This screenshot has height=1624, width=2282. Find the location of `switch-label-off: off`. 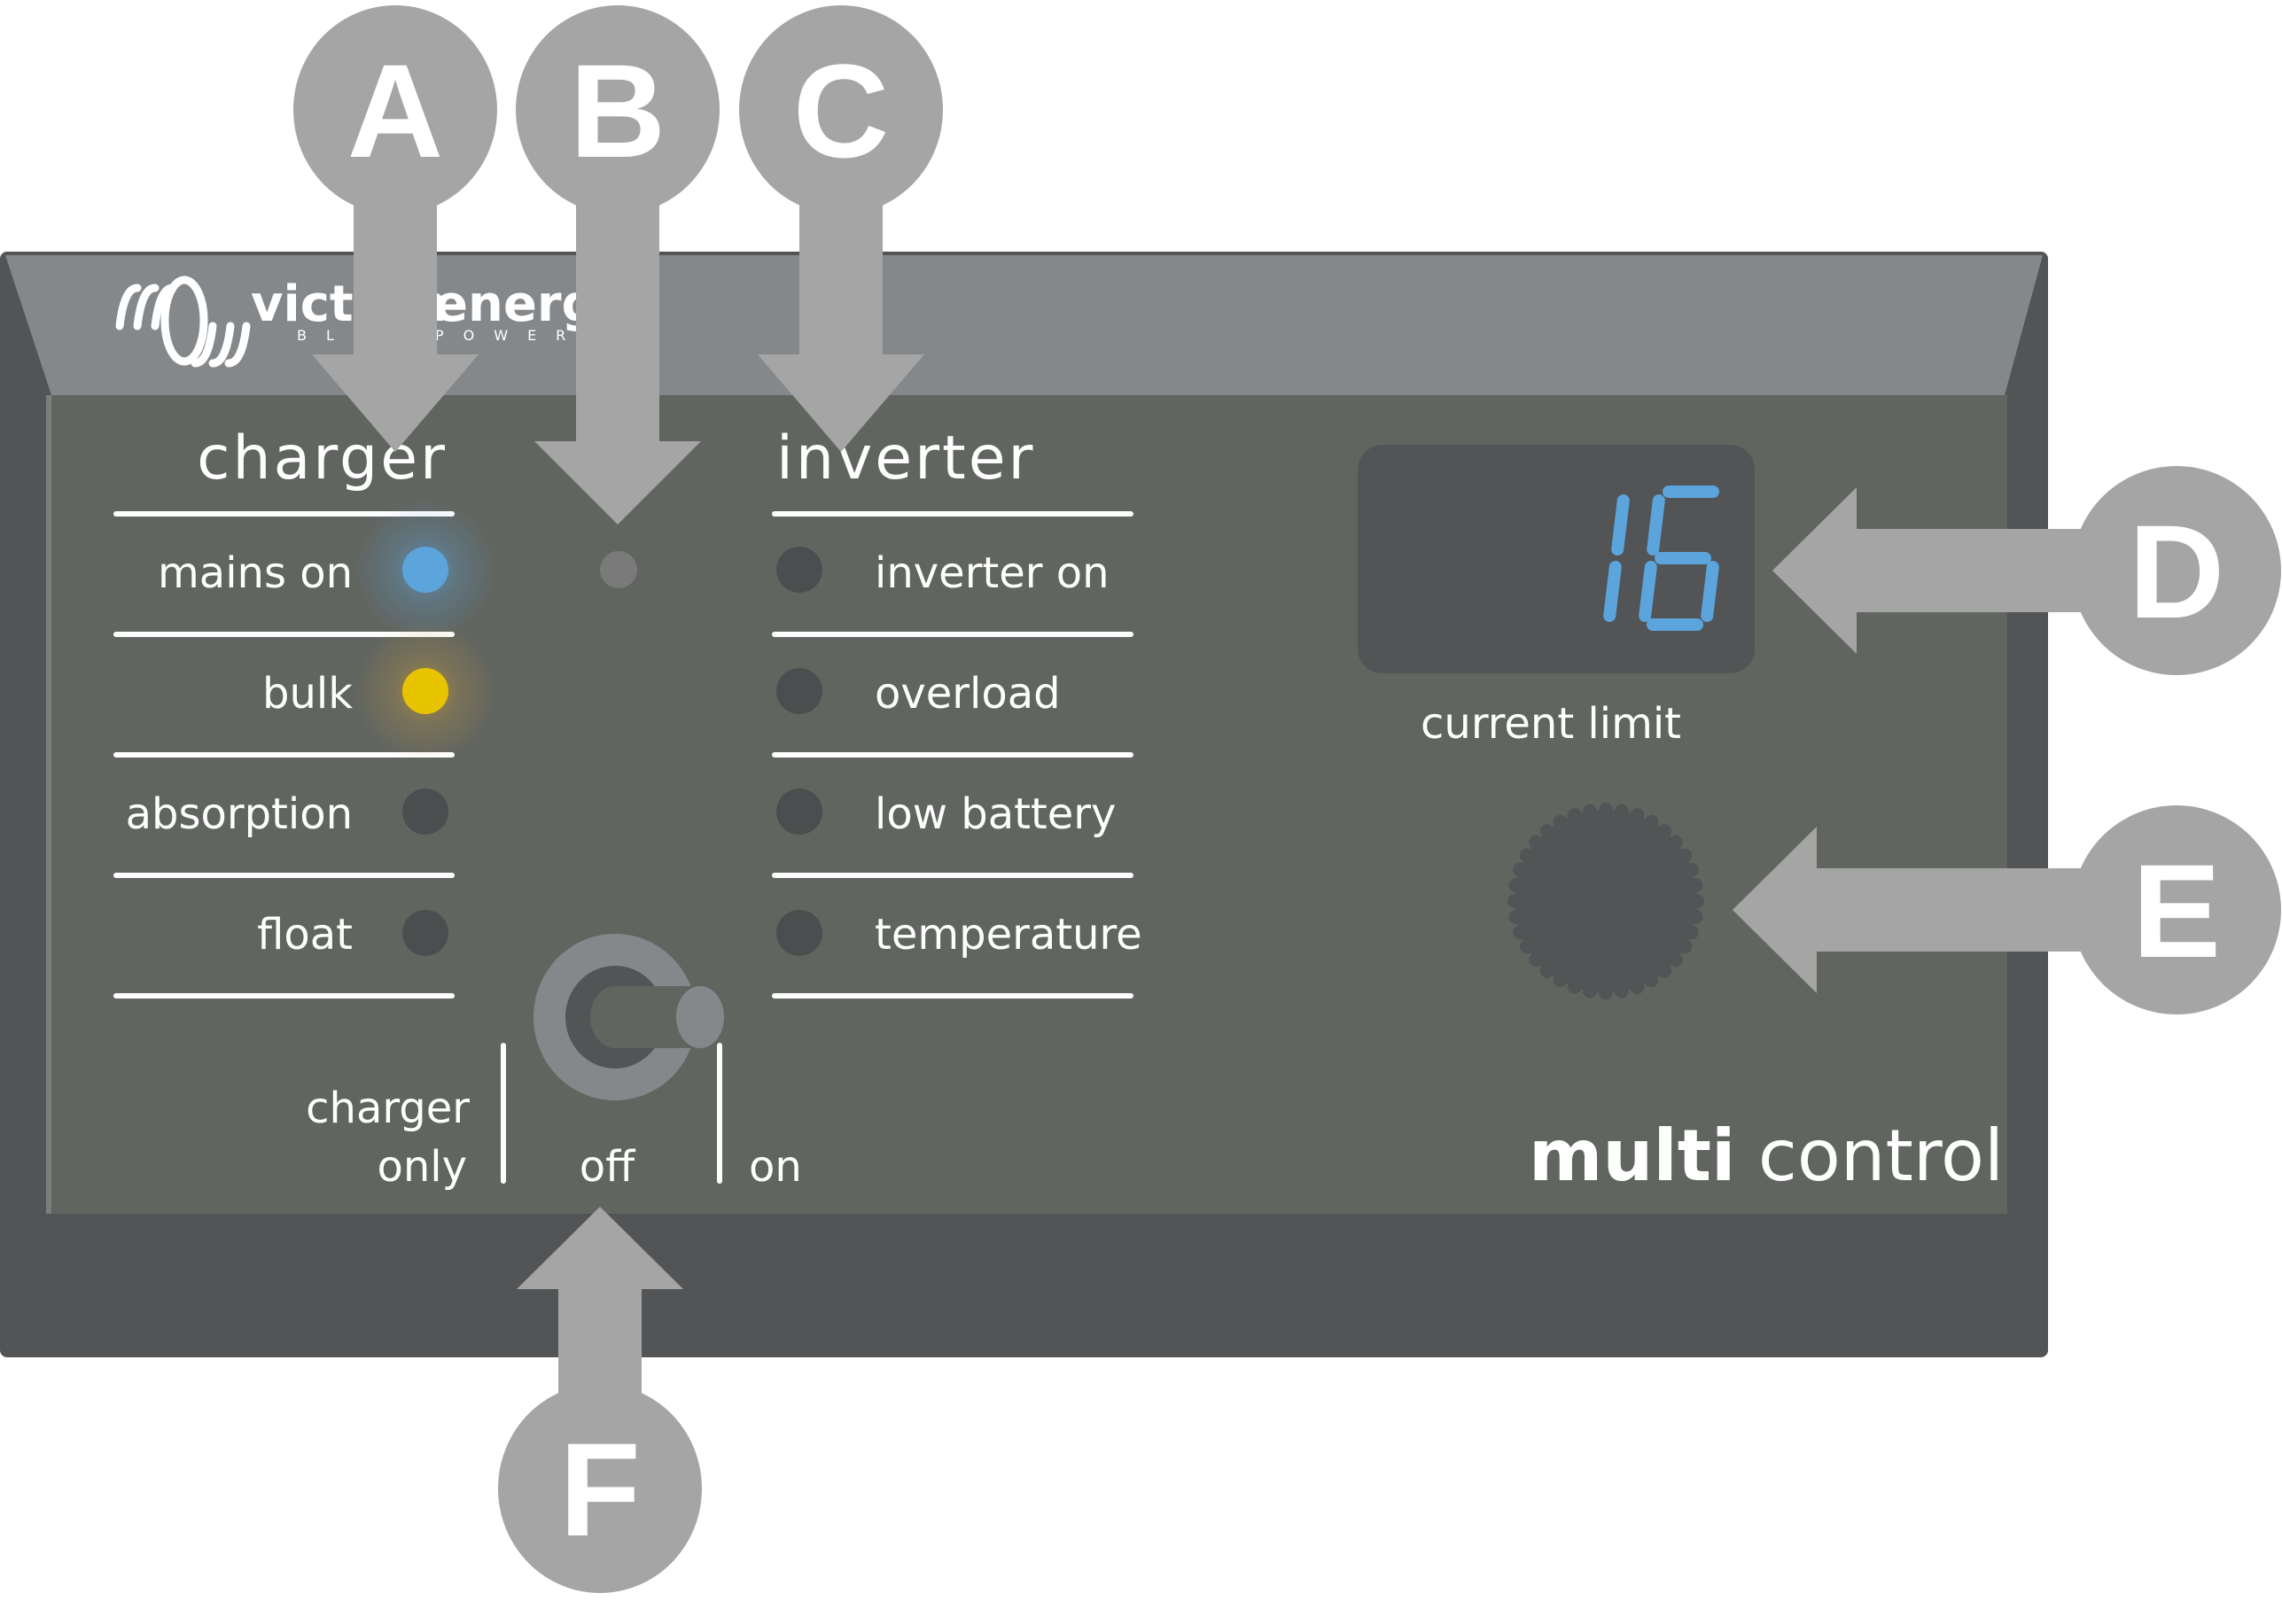

switch-label-off: off is located at coordinates (607, 1167).